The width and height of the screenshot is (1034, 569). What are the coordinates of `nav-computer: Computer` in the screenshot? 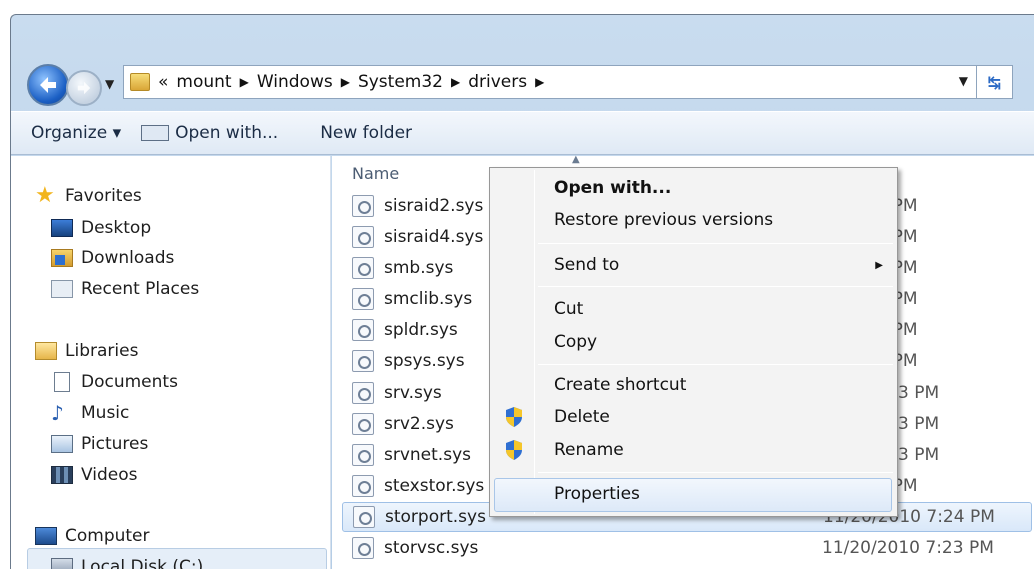 It's located at (92, 536).